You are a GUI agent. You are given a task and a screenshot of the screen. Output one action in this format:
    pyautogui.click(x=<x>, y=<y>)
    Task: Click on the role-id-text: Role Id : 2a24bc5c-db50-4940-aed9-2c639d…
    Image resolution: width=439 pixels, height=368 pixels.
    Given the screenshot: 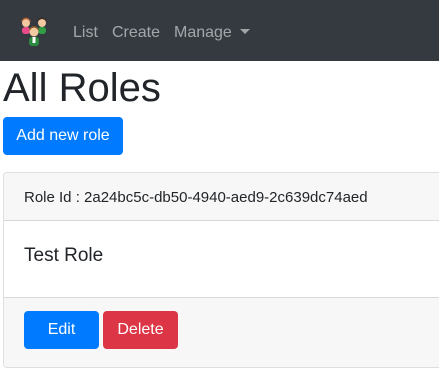 What is the action you would take?
    pyautogui.click(x=196, y=197)
    